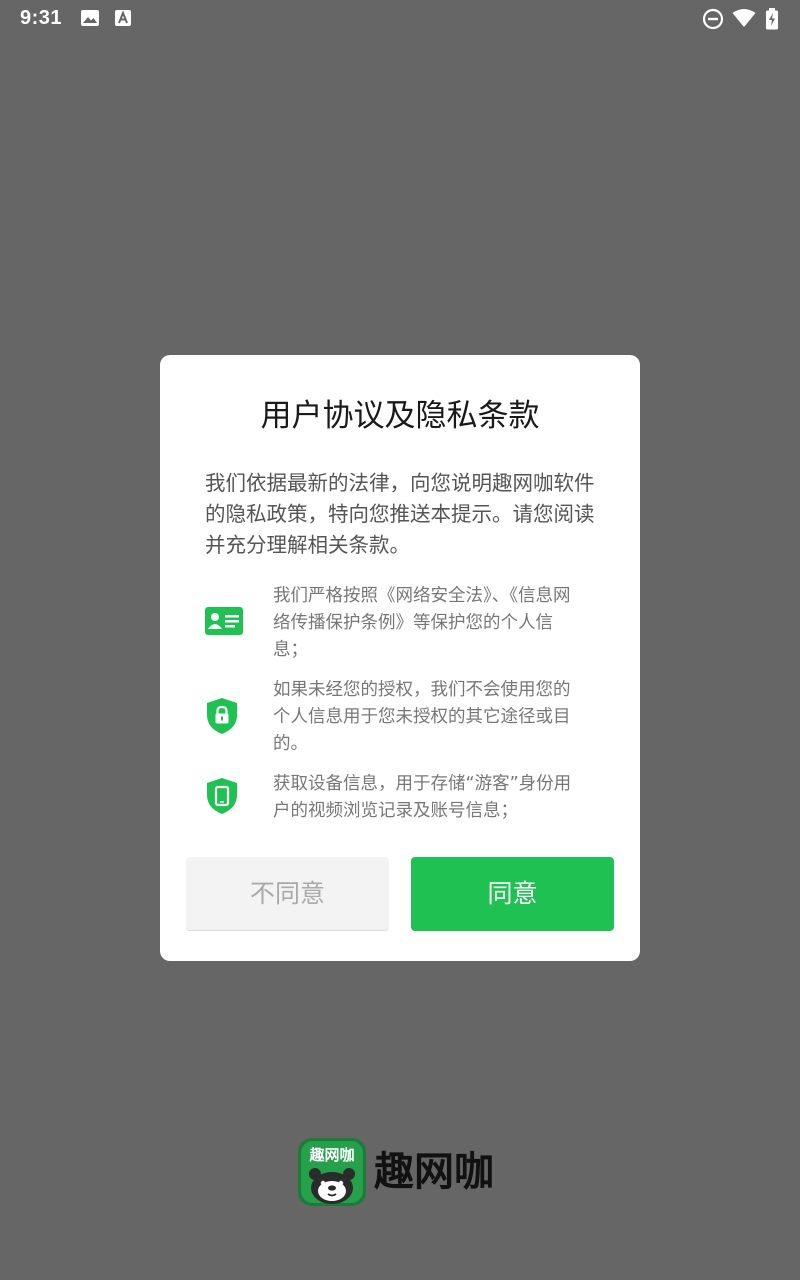 The width and height of the screenshot is (800, 1280). Describe the element at coordinates (400, 416) in the screenshot. I see `dialog-title: 用户协议及隐私条款` at that location.